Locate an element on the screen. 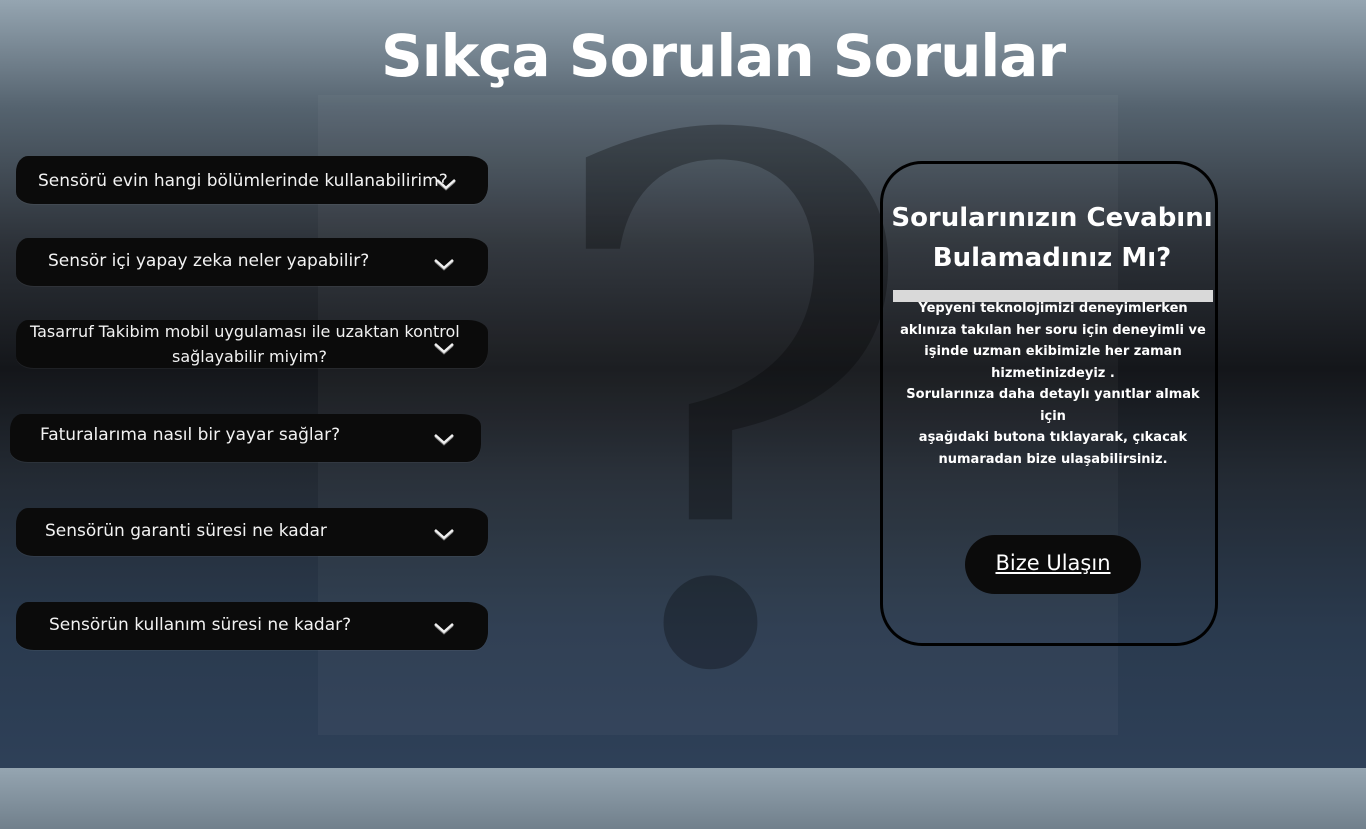 Image resolution: width=1366 pixels, height=829 pixels. contact-us-button: Bize Ulaşın is located at coordinates (1053, 564).